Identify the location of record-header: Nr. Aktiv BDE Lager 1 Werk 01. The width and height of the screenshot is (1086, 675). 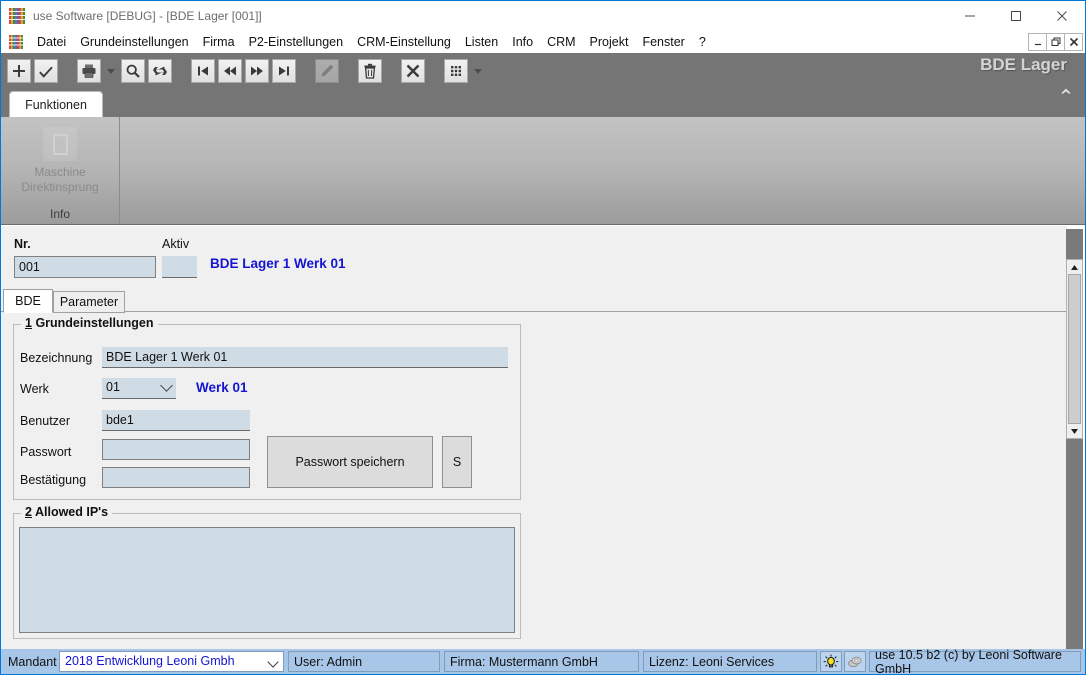
(534, 257).